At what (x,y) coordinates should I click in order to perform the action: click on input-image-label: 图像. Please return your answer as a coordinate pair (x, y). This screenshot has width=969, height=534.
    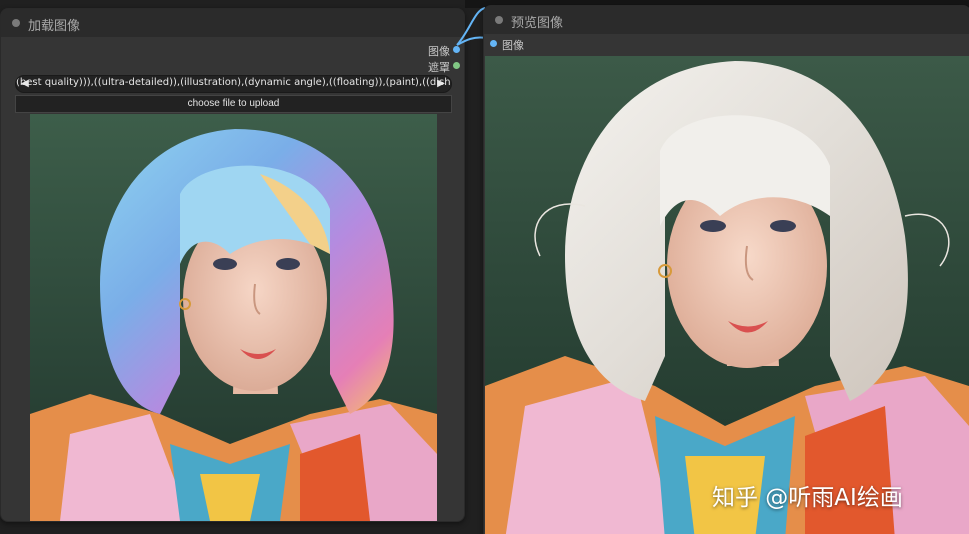
    Looking at the image, I should click on (513, 45).